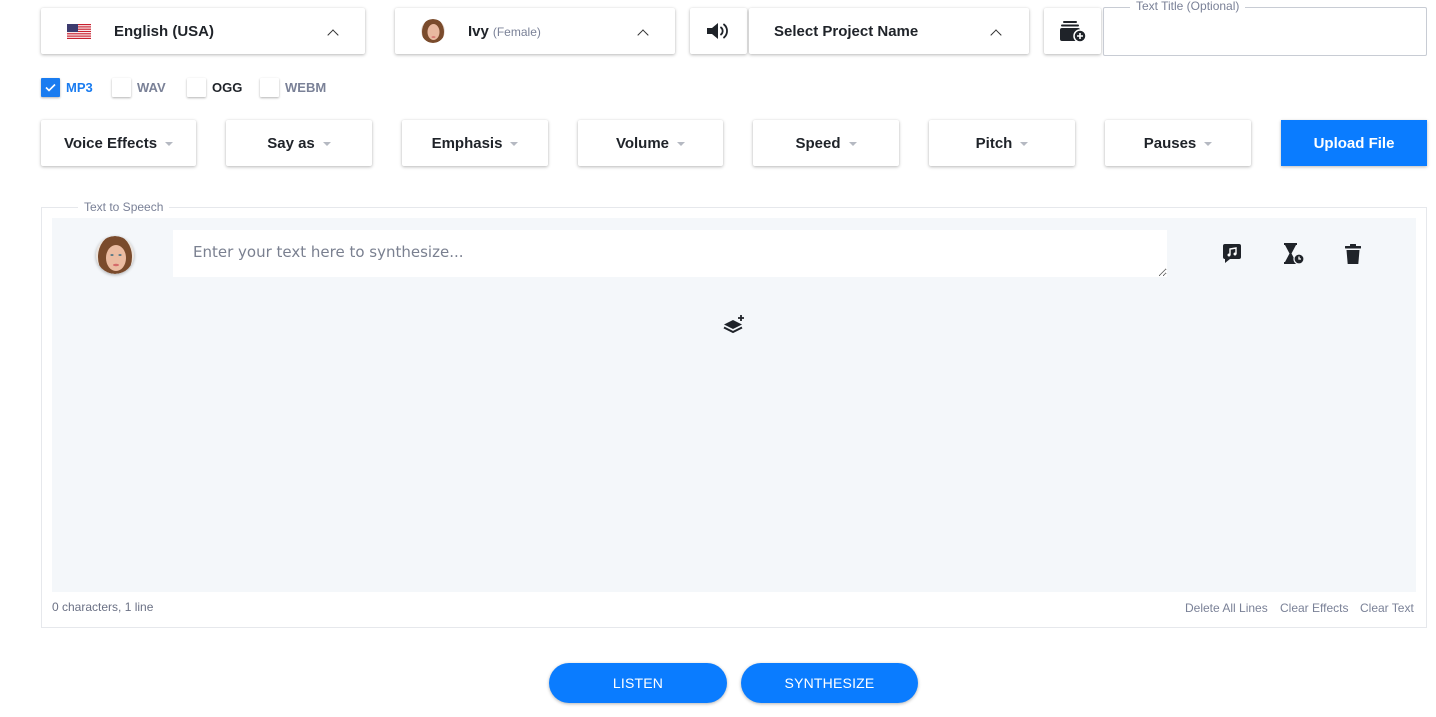  Describe the element at coordinates (227, 87) in the screenshot. I see `format-label: OGG` at that location.